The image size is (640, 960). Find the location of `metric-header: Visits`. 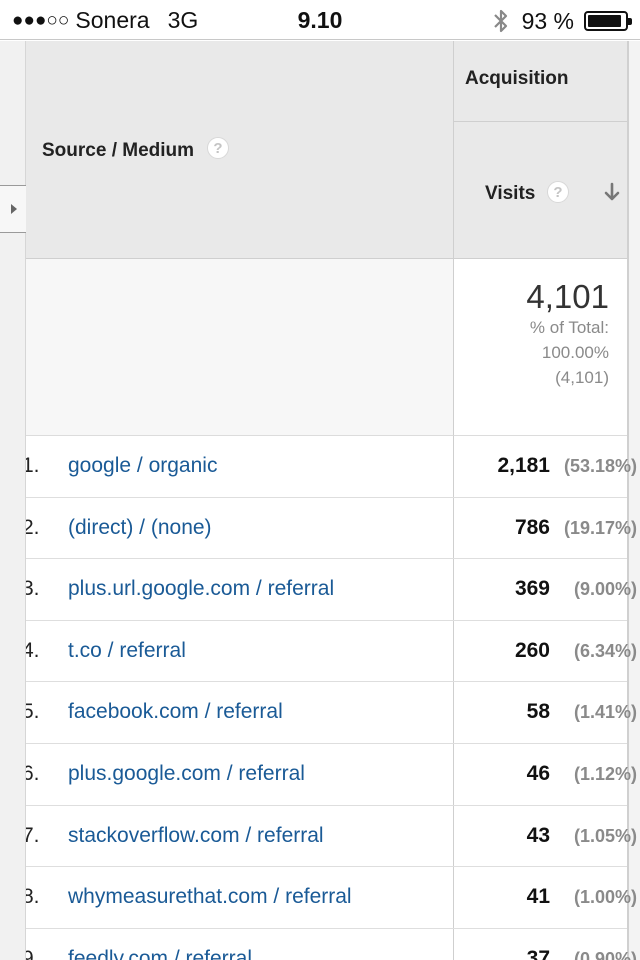

metric-header: Visits is located at coordinates (510, 194).